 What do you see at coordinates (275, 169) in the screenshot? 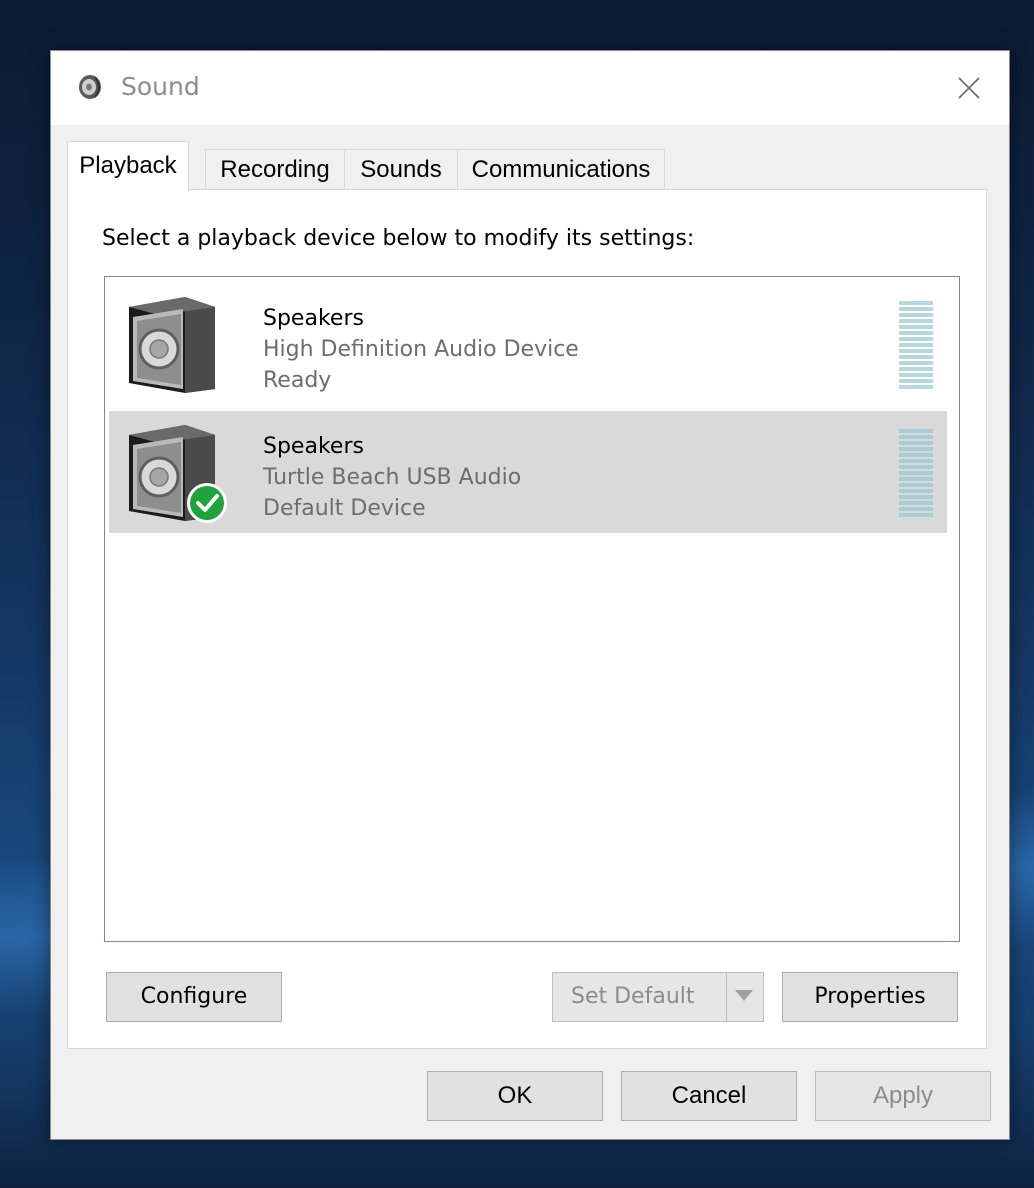
I see `tab-recording: Recording` at bounding box center [275, 169].